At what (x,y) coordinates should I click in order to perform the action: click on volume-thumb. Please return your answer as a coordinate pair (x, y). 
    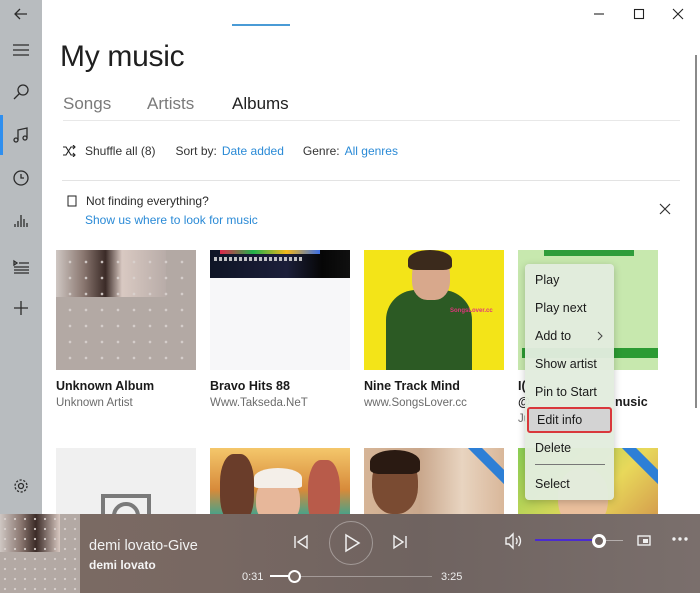
    Looking at the image, I should click on (599, 541).